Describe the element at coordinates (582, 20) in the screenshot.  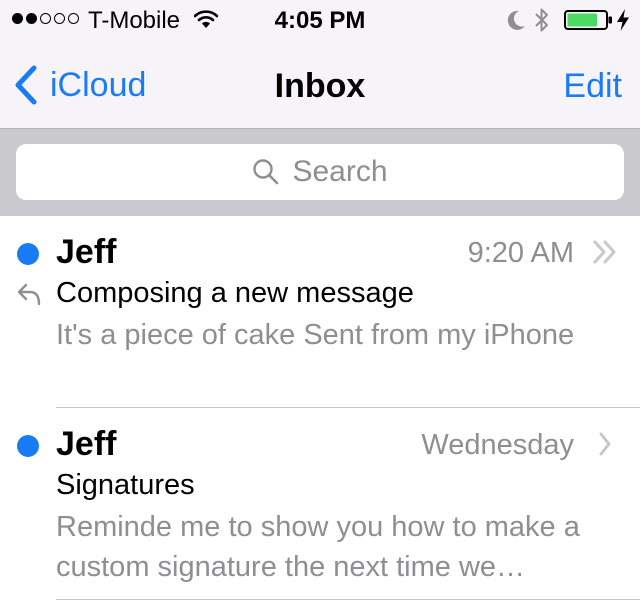
I see `battery-level-fill` at that location.